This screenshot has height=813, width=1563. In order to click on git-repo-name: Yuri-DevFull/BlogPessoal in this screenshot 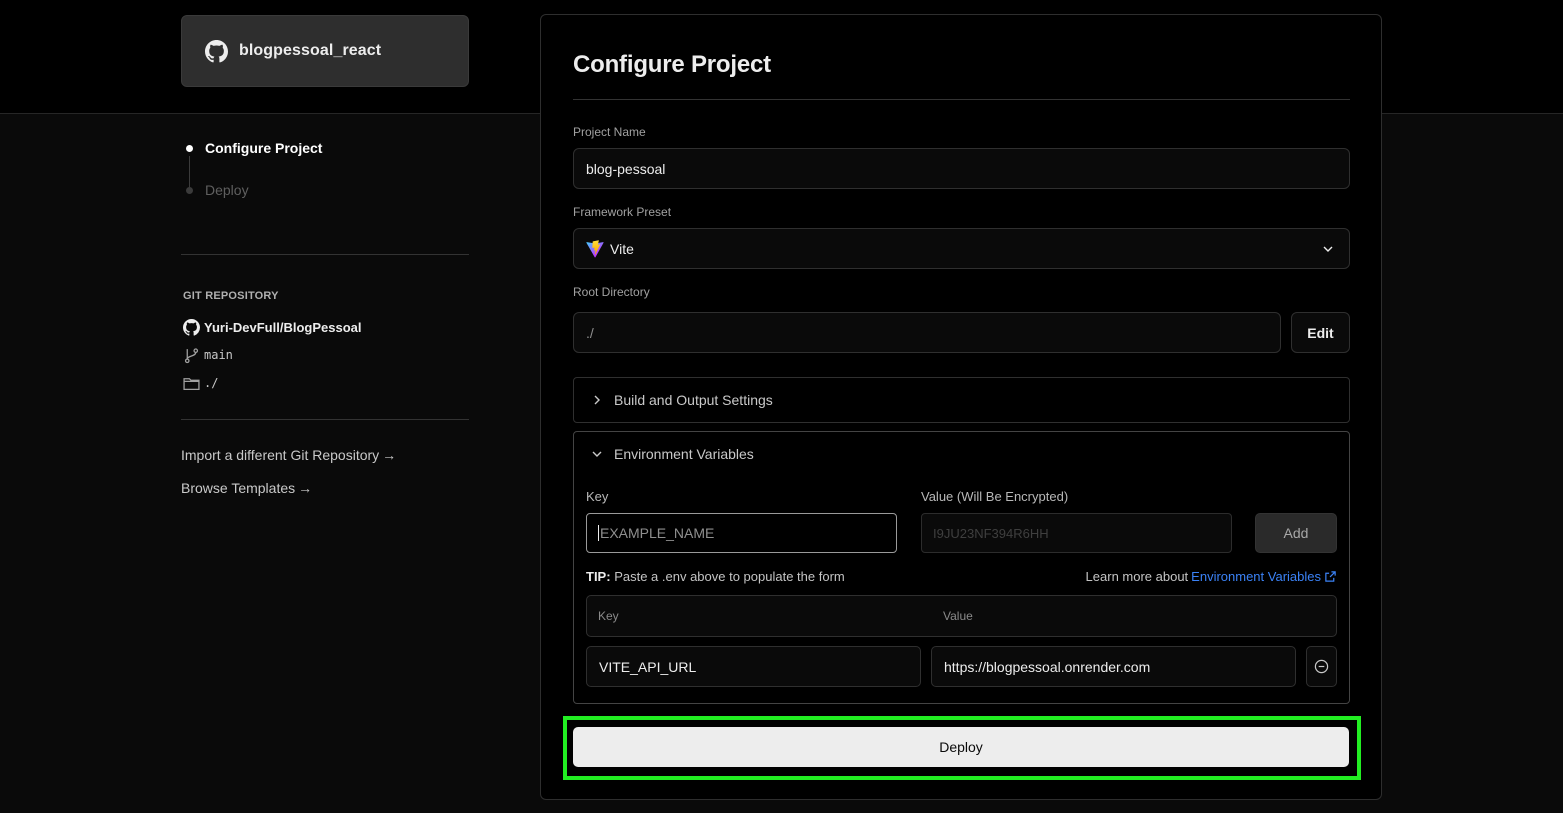, I will do `click(283, 327)`.